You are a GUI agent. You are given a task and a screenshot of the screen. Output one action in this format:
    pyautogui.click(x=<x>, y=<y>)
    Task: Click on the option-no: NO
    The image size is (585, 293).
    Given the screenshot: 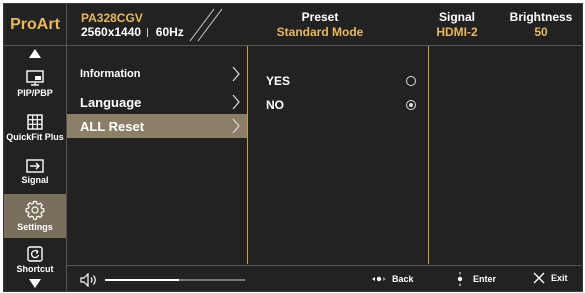 What is the action you would take?
    pyautogui.click(x=338, y=105)
    